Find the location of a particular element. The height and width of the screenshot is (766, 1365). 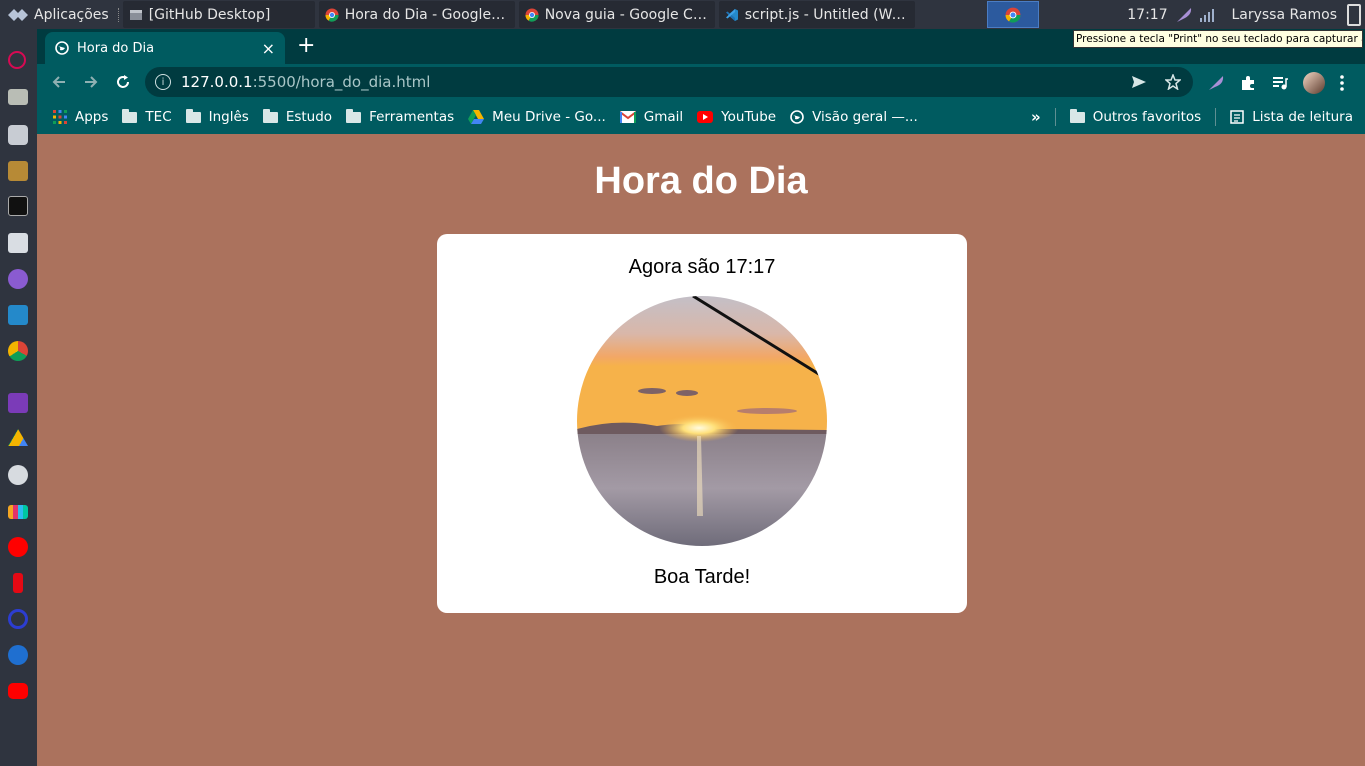

bookmark-folder-ingles: Inglês is located at coordinates (217, 116).